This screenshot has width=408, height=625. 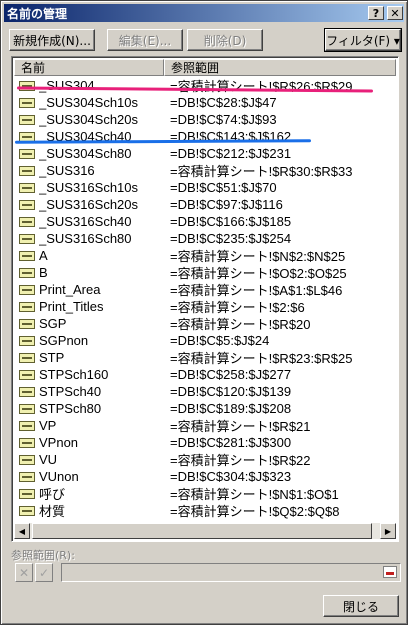 I want to click on list-item: VUnon =DB!$C$304:$J$323, so click(x=205, y=476).